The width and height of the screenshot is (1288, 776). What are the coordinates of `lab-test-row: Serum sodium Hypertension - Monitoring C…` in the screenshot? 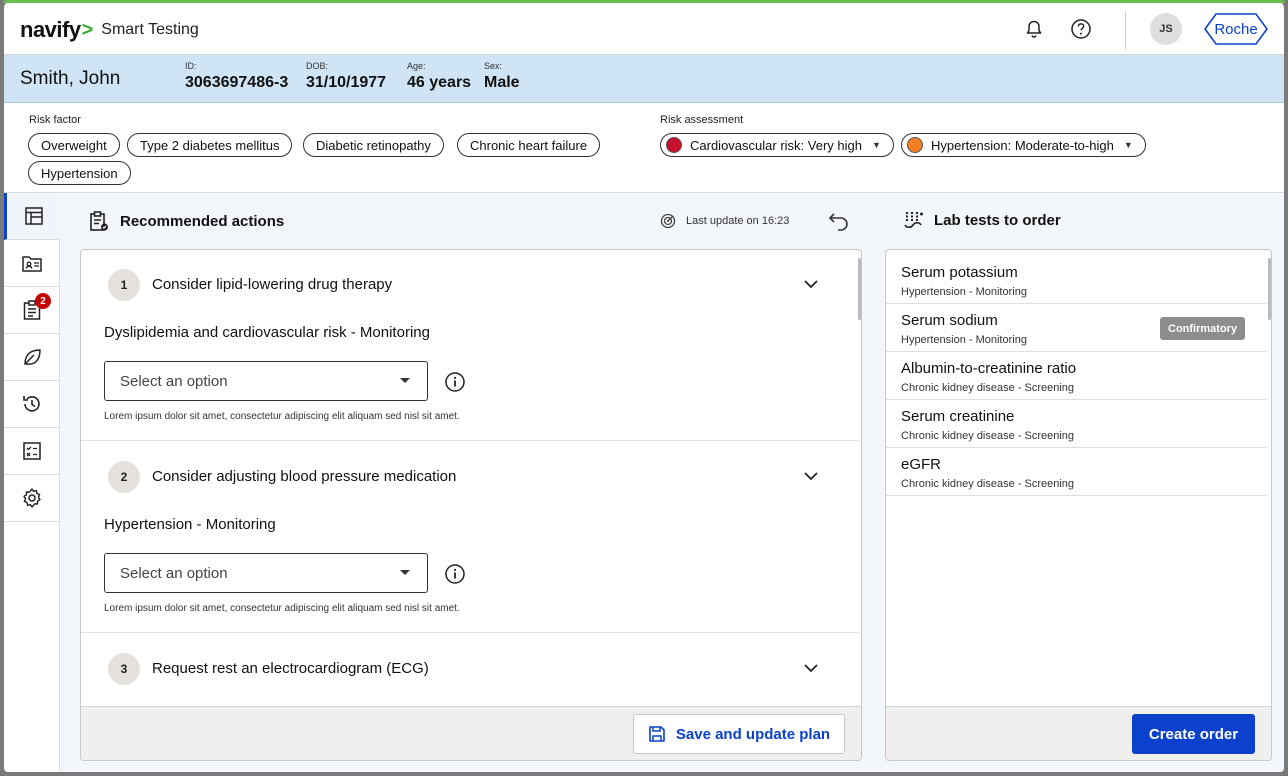 It's located at (1076, 328).